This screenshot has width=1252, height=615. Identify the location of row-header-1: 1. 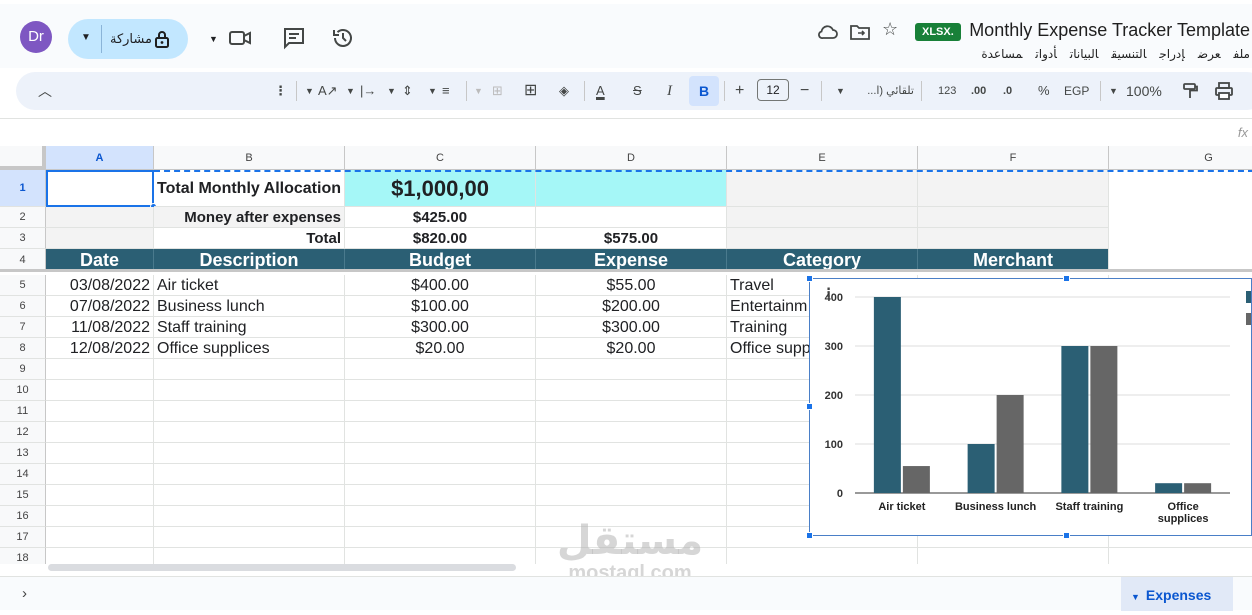
(23, 188).